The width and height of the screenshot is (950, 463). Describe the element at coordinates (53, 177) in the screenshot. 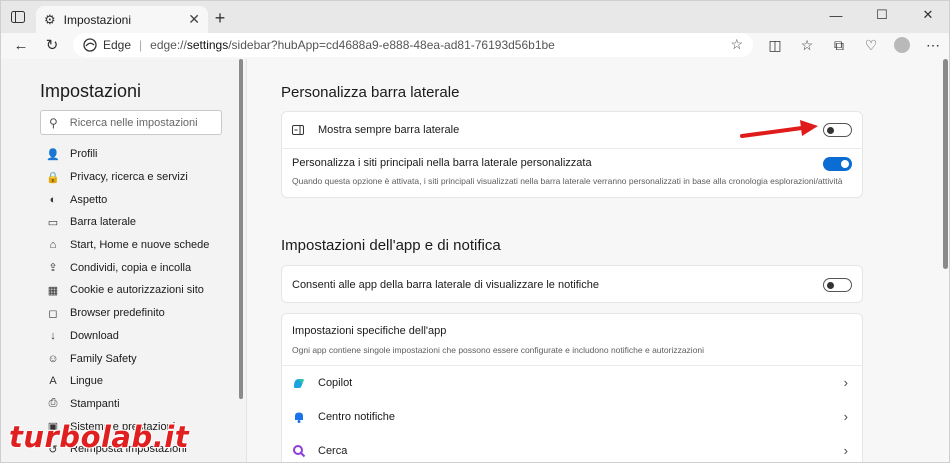

I see `sidebar-item-icon: 🔒` at that location.